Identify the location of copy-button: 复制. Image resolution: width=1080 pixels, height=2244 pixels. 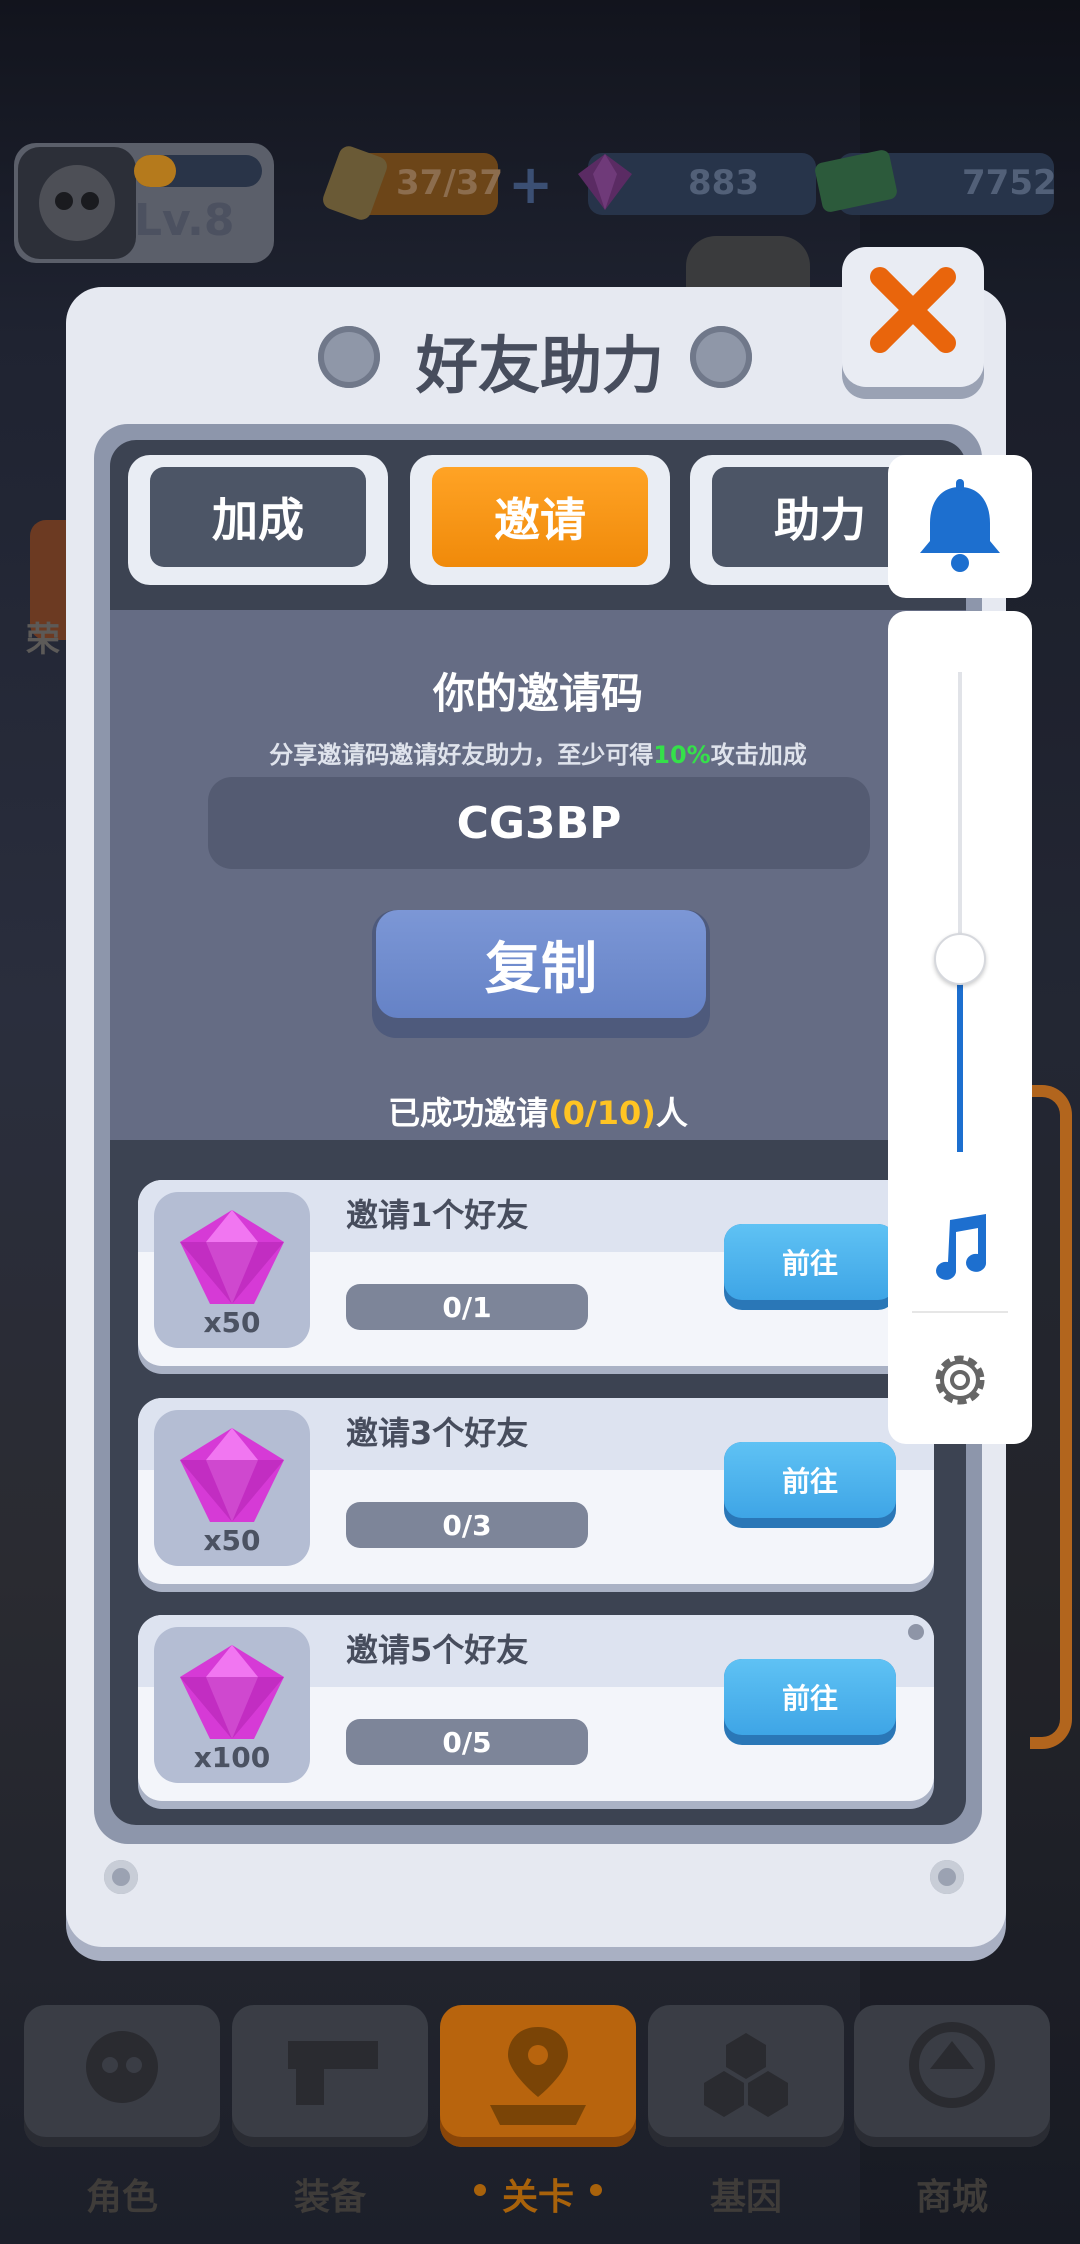
(541, 974).